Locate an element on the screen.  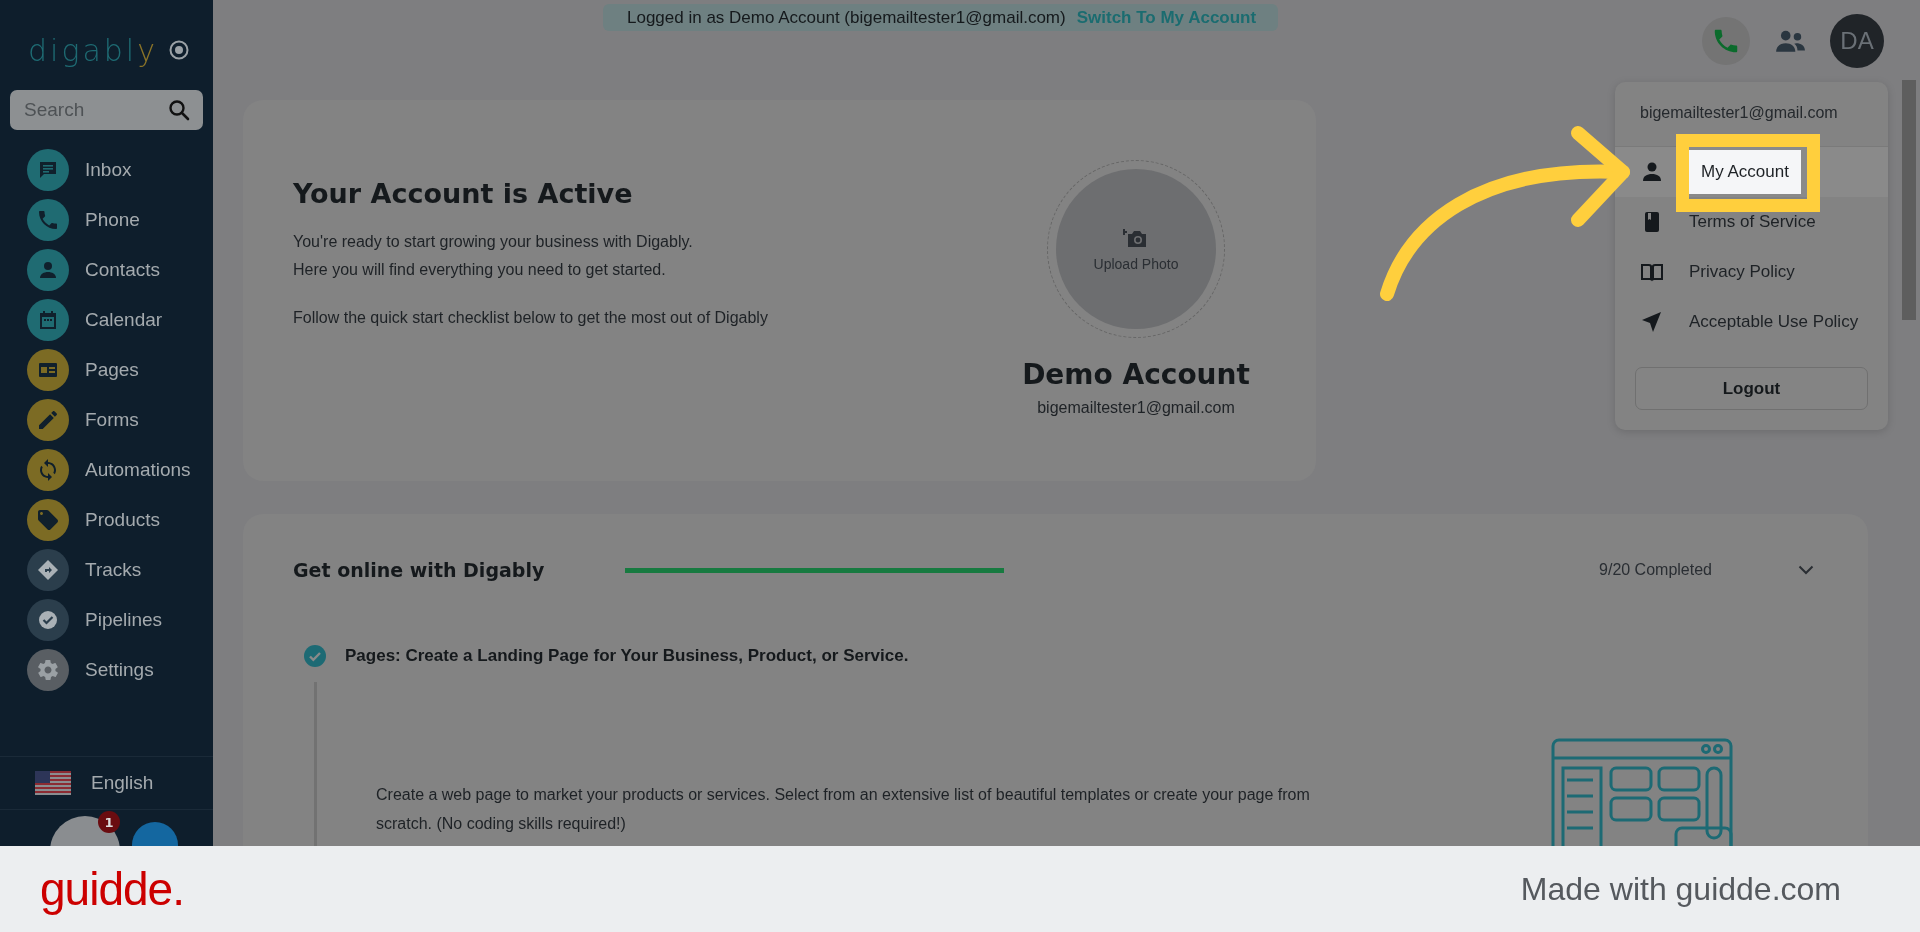
sidebar-item: Tracks is located at coordinates (120, 570).